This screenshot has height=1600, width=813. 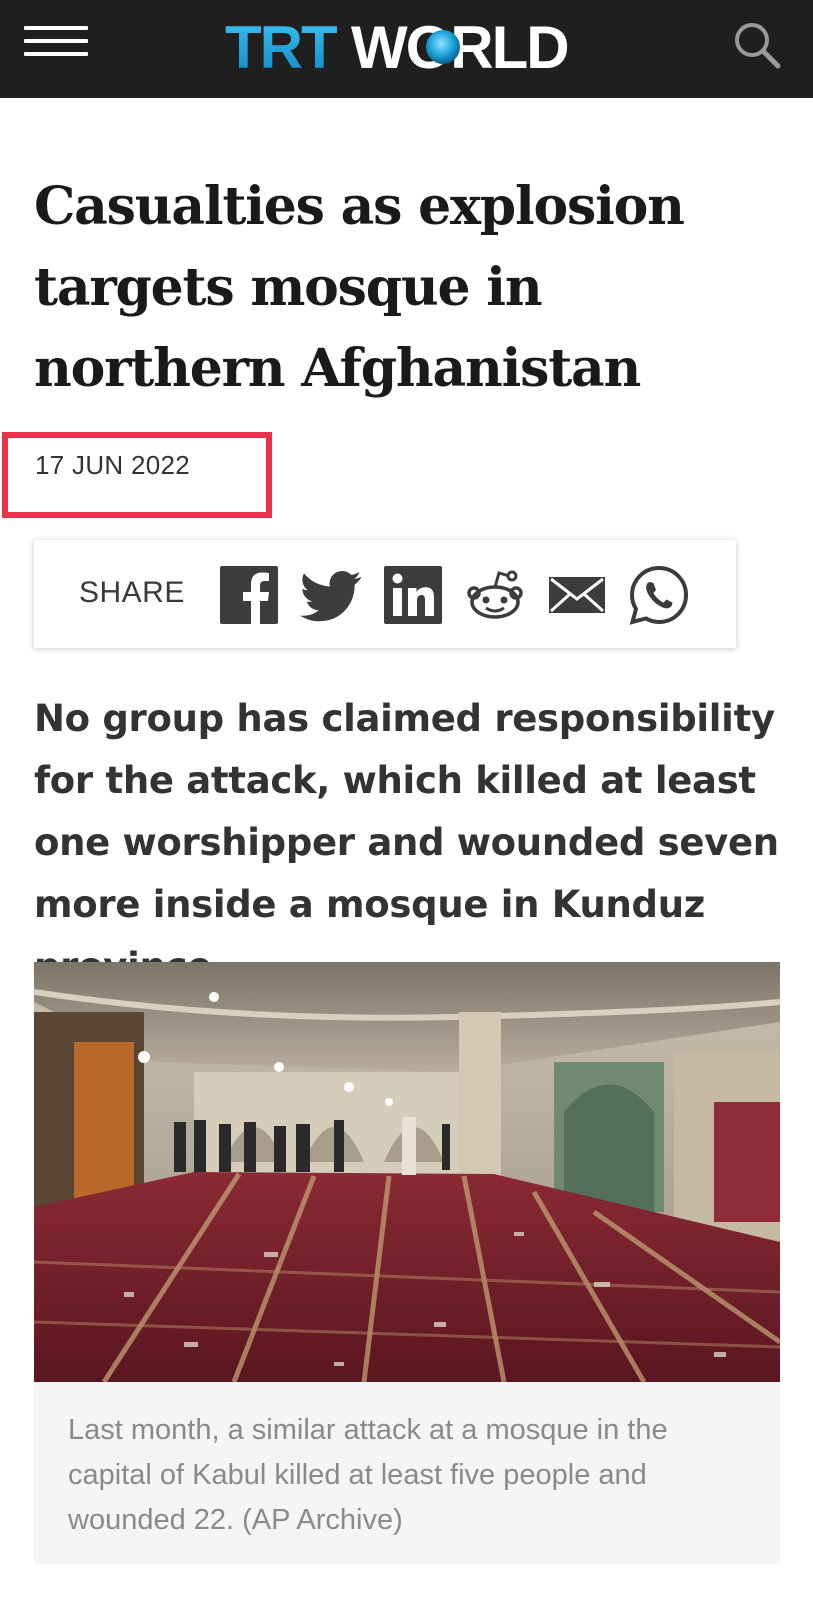 I want to click on reddit-icon, so click(x=495, y=594).